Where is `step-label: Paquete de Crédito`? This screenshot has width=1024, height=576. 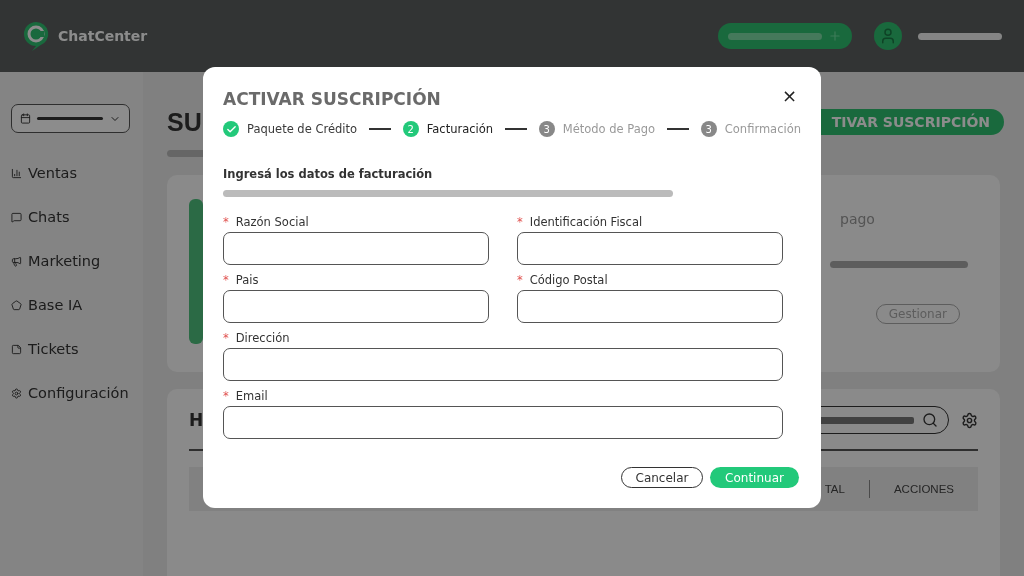 step-label: Paquete de Crédito is located at coordinates (302, 129).